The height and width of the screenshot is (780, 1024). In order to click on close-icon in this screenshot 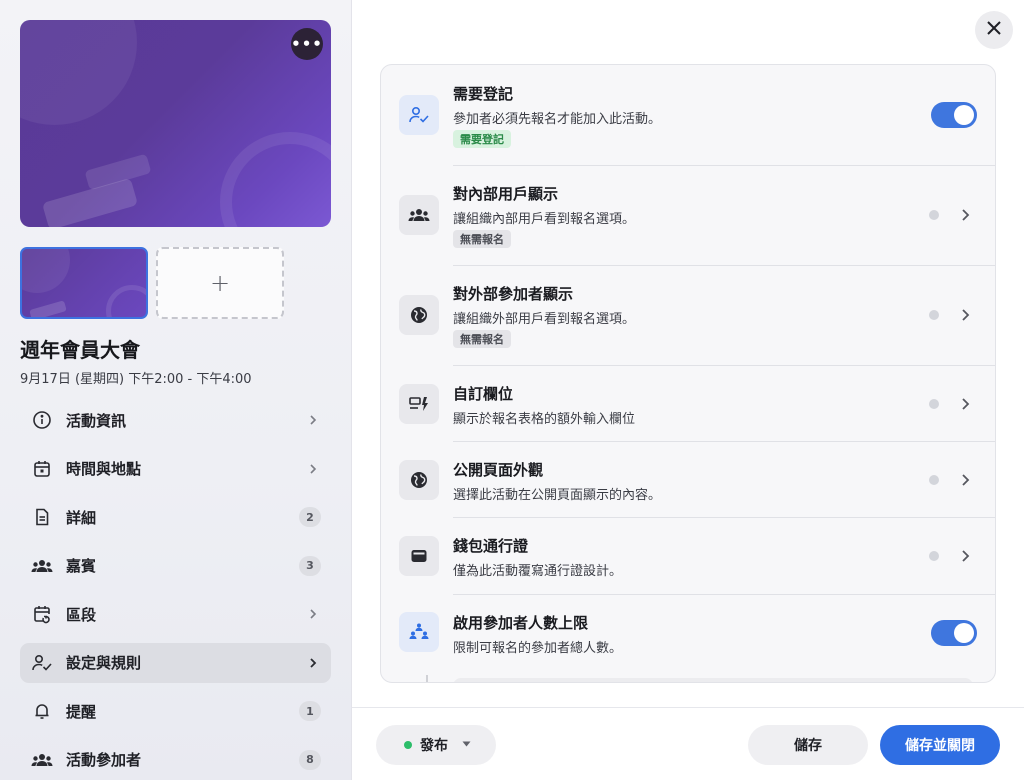, I will do `click(994, 30)`.